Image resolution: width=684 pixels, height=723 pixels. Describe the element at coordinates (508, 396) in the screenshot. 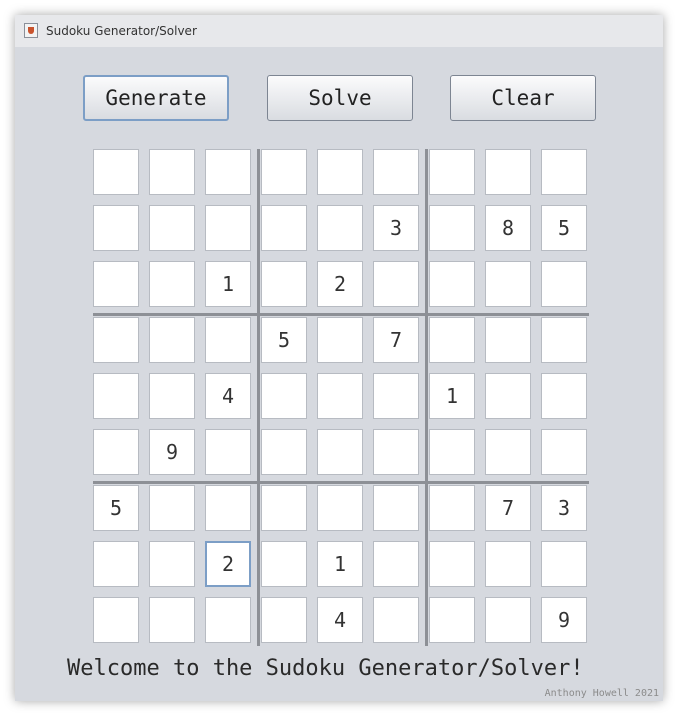

I see `sudoku-cell-r5c8` at that location.